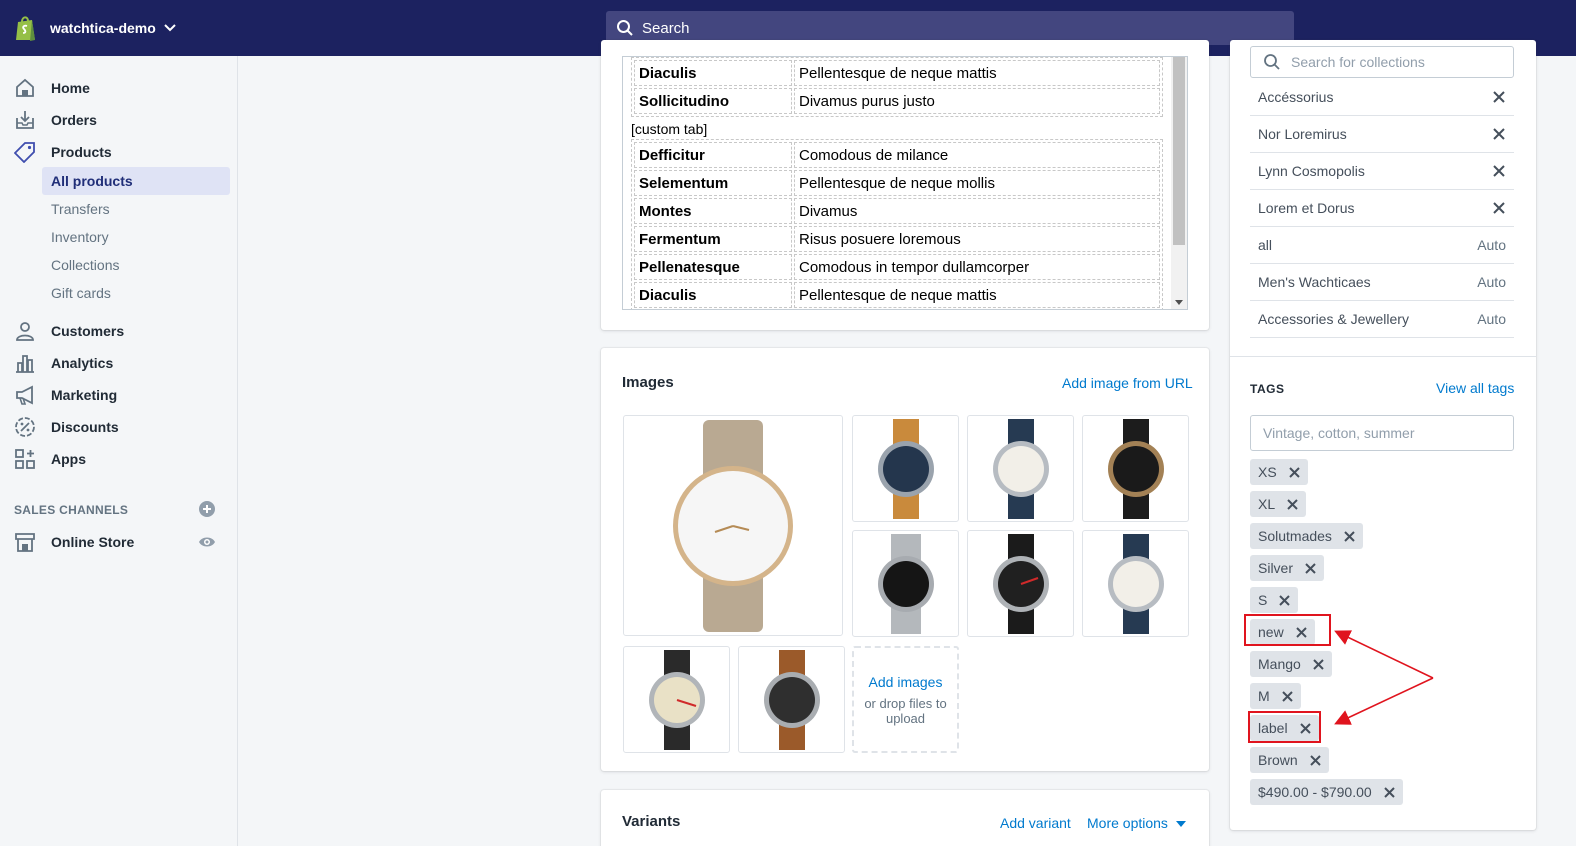 This screenshot has height=846, width=1576. Describe the element at coordinates (1302, 134) in the screenshot. I see `collection-name: Nor Loremirus` at that location.